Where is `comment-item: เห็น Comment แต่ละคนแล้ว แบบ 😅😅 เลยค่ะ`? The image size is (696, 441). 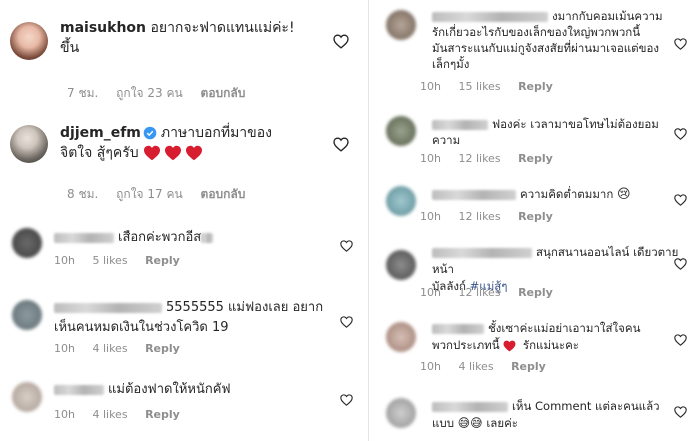 comment-item: เห็น Comment แต่ละคนแล้ว แบบ 😅😅 เลยค่ะ is located at coordinates (536, 417).